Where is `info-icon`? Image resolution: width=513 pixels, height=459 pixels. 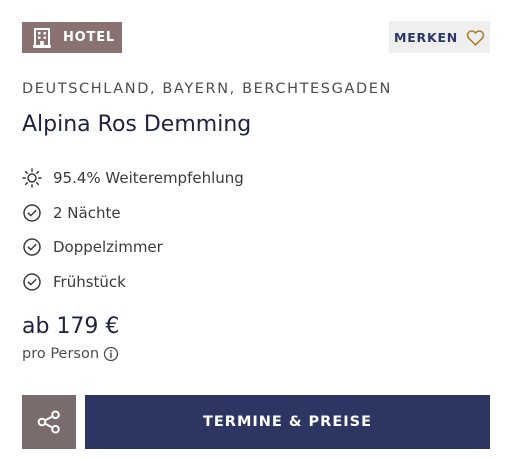 info-icon is located at coordinates (111, 354).